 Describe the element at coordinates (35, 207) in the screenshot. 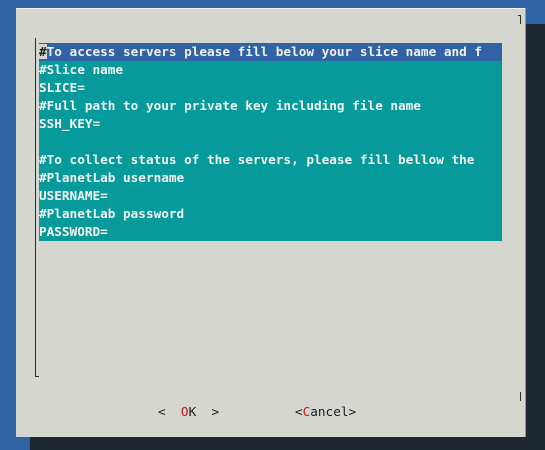

I see `textbox-left-border` at that location.